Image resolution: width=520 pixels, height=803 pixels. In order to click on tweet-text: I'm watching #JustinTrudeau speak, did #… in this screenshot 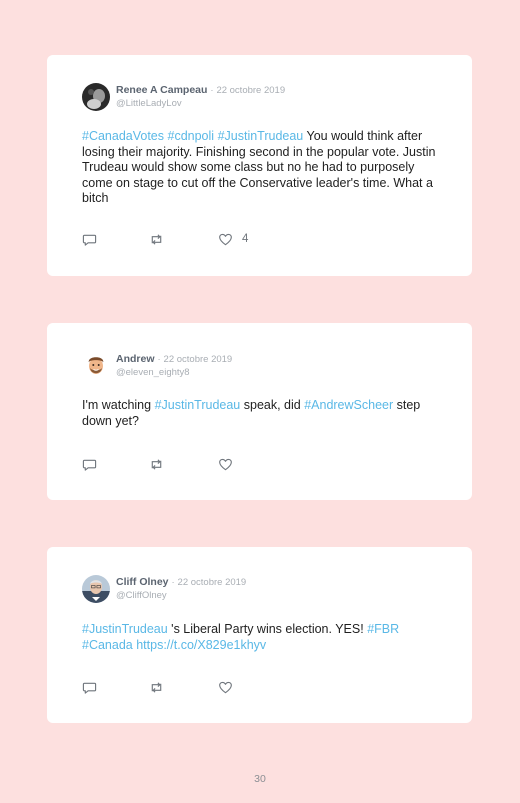, I will do `click(262, 413)`.